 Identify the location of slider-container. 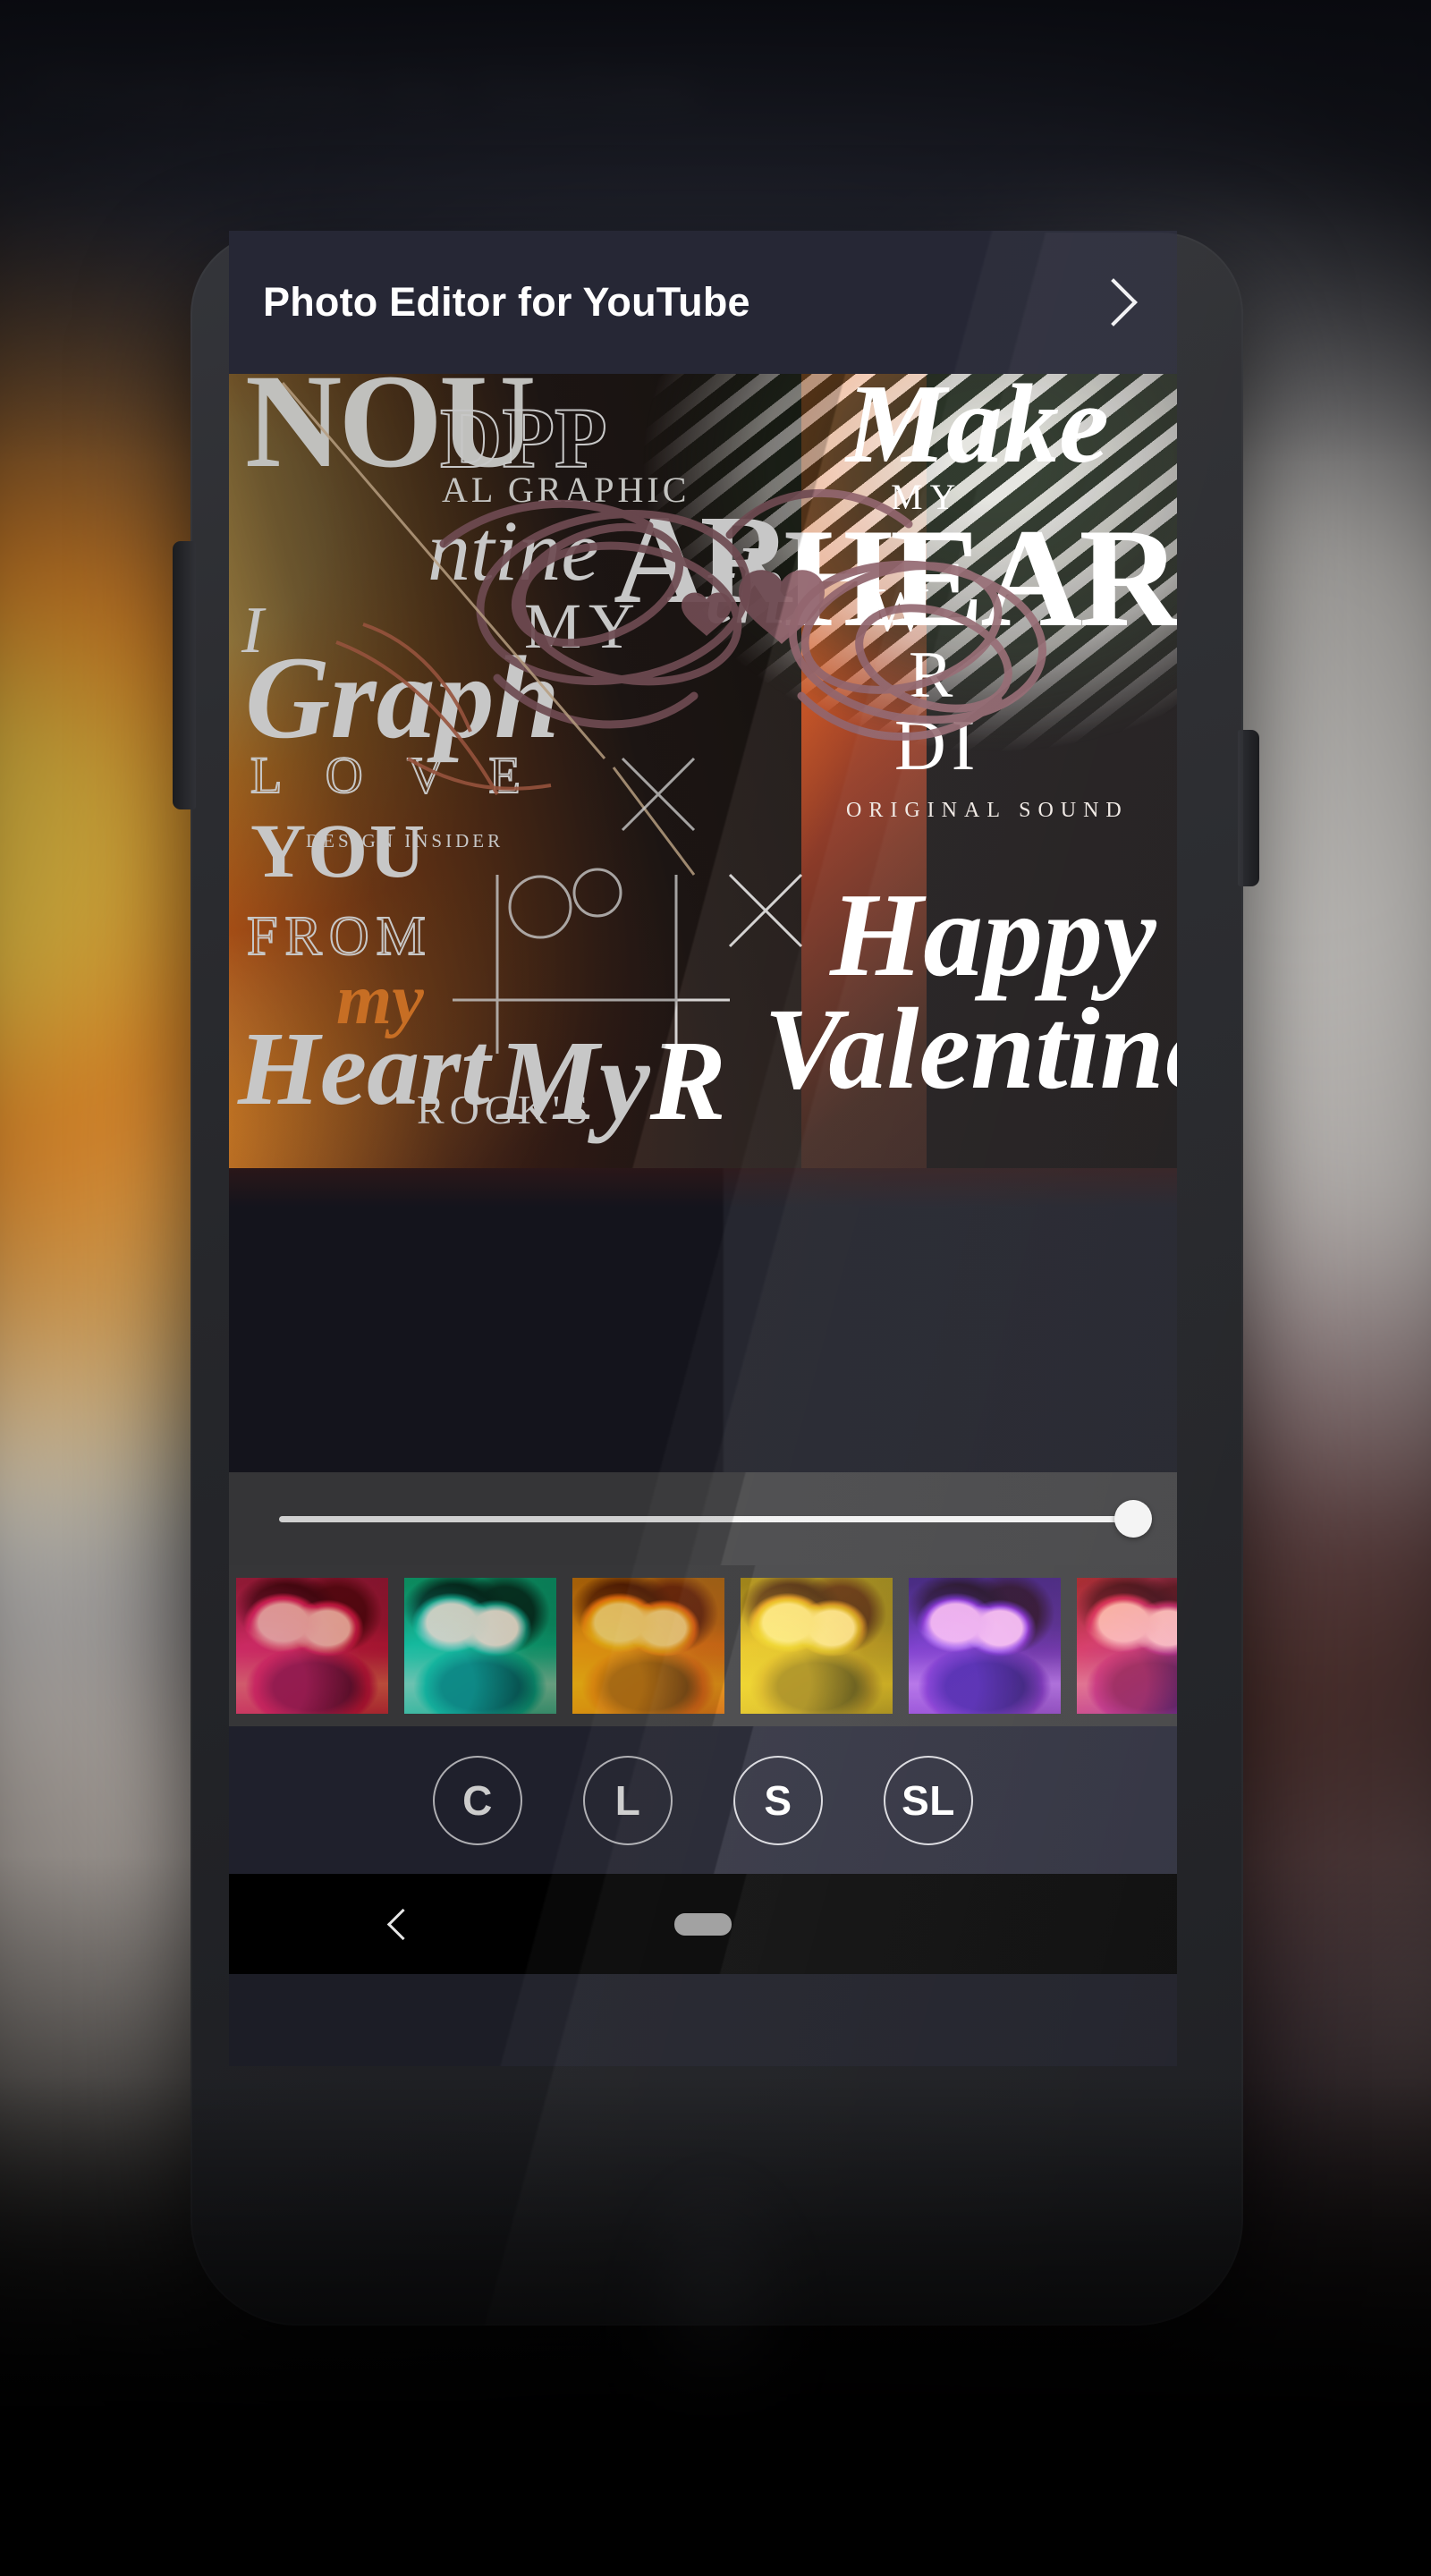
(703, 1518).